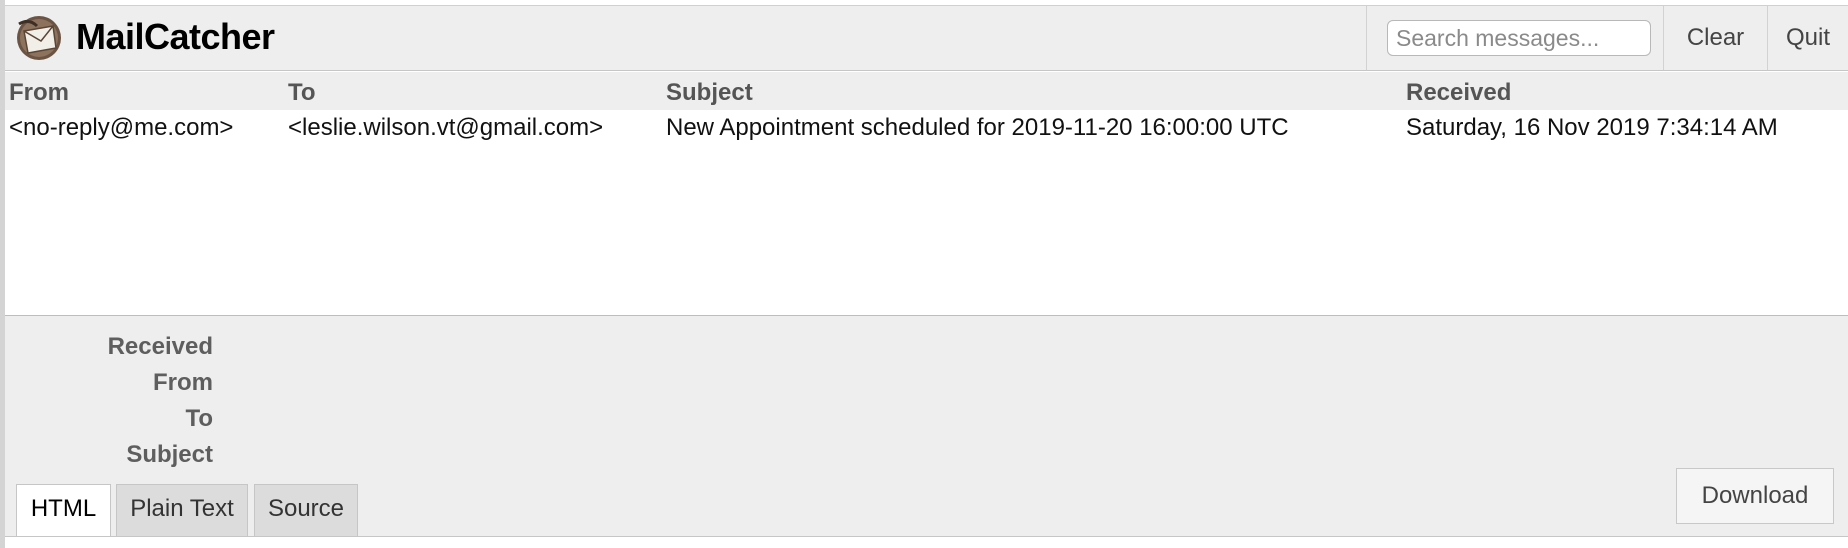  Describe the element at coordinates (446, 127) in the screenshot. I see `message-to: <leslie.wilson.vt@gmail.com>` at that location.